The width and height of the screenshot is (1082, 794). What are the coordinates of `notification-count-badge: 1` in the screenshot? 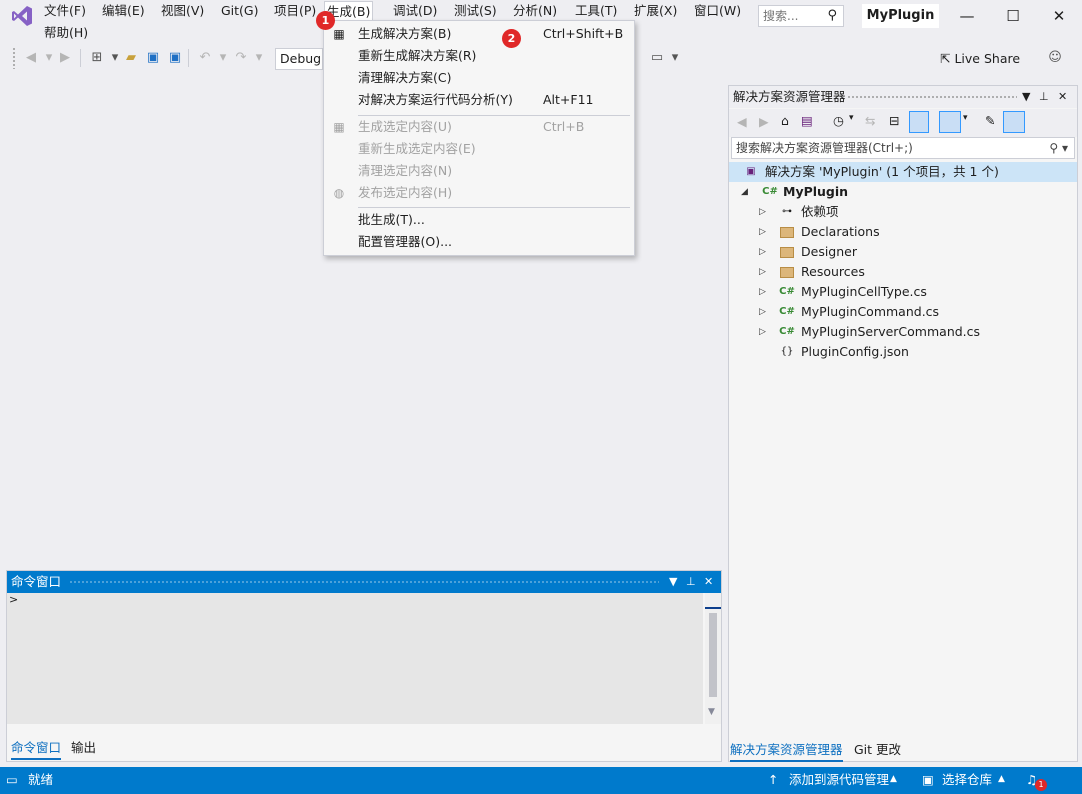 It's located at (1041, 785).